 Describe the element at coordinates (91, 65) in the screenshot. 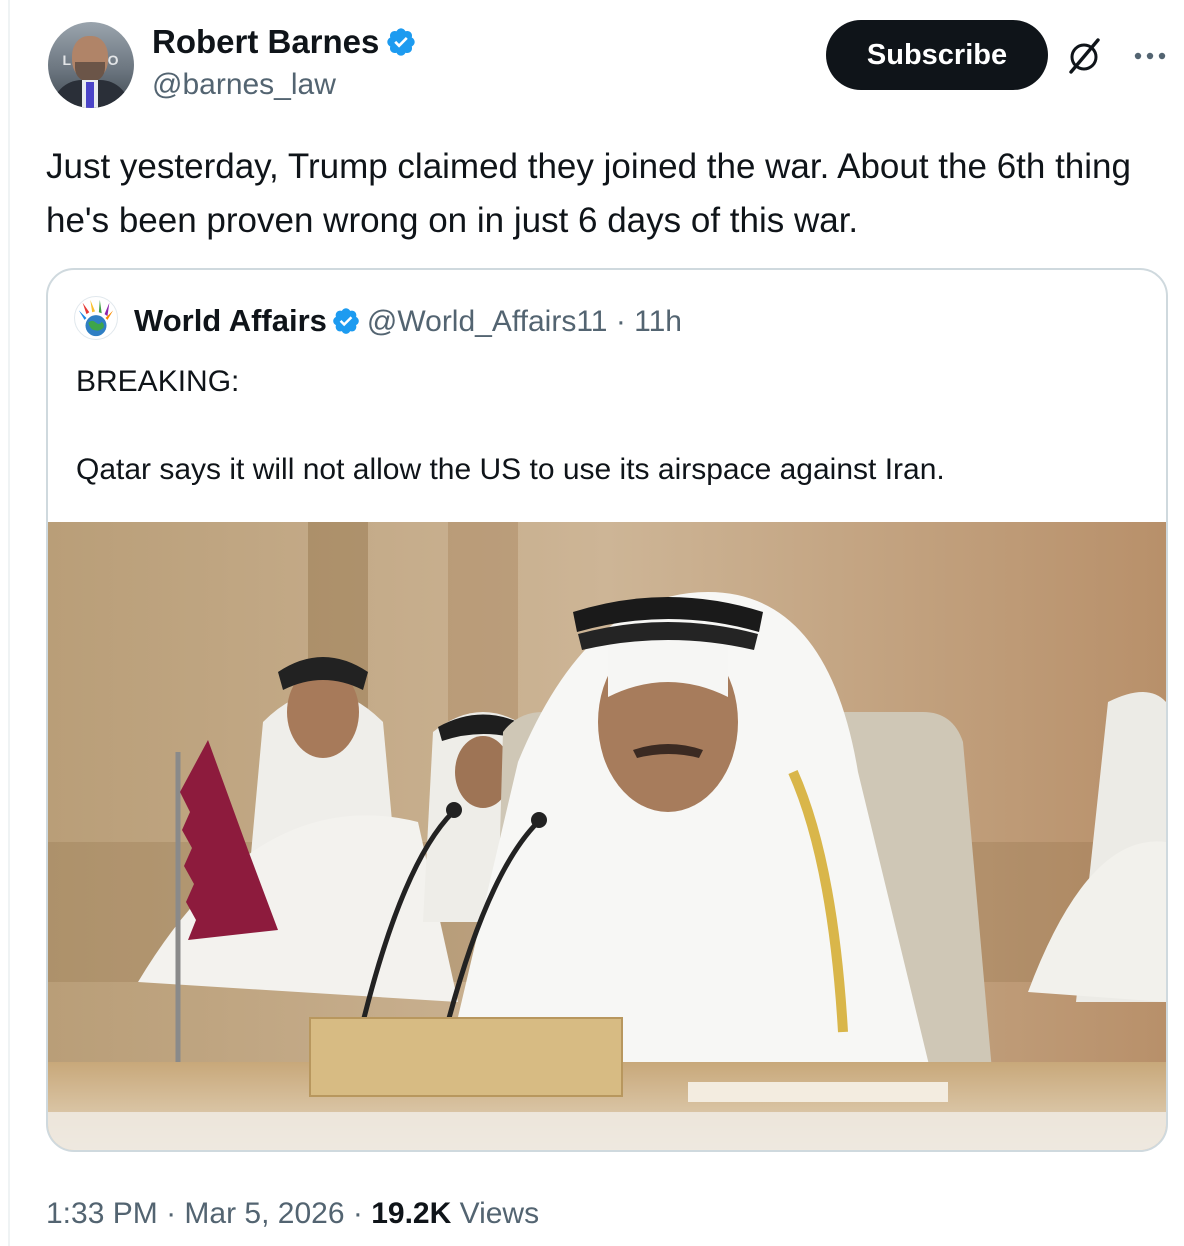

I see `author-avatar: LAWNO` at that location.